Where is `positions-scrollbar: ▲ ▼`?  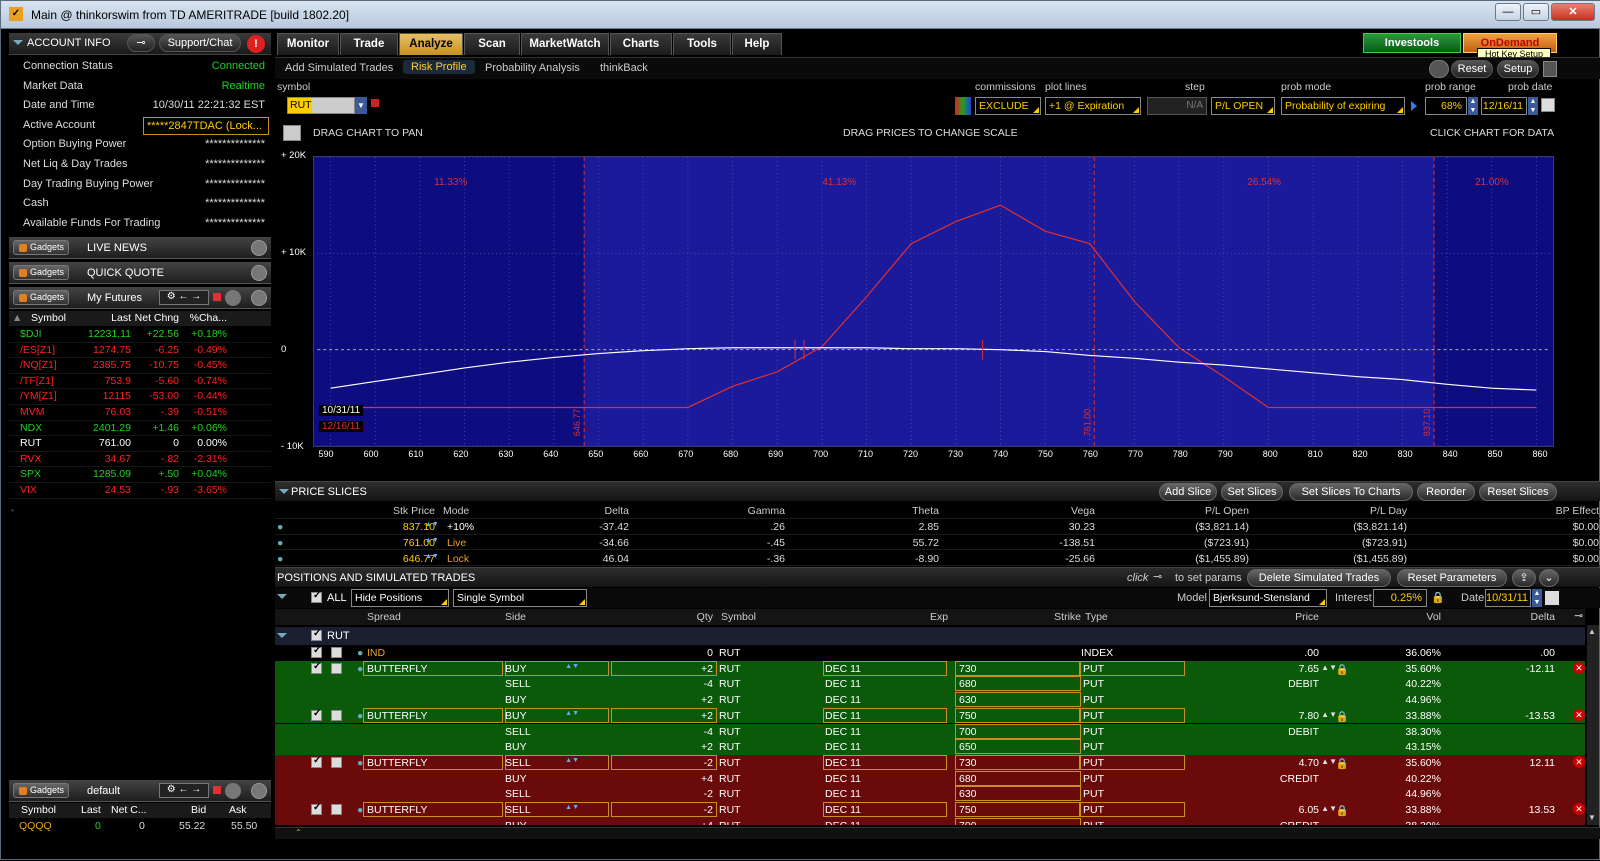
positions-scrollbar: ▲ ▼ is located at coordinates (1593, 725).